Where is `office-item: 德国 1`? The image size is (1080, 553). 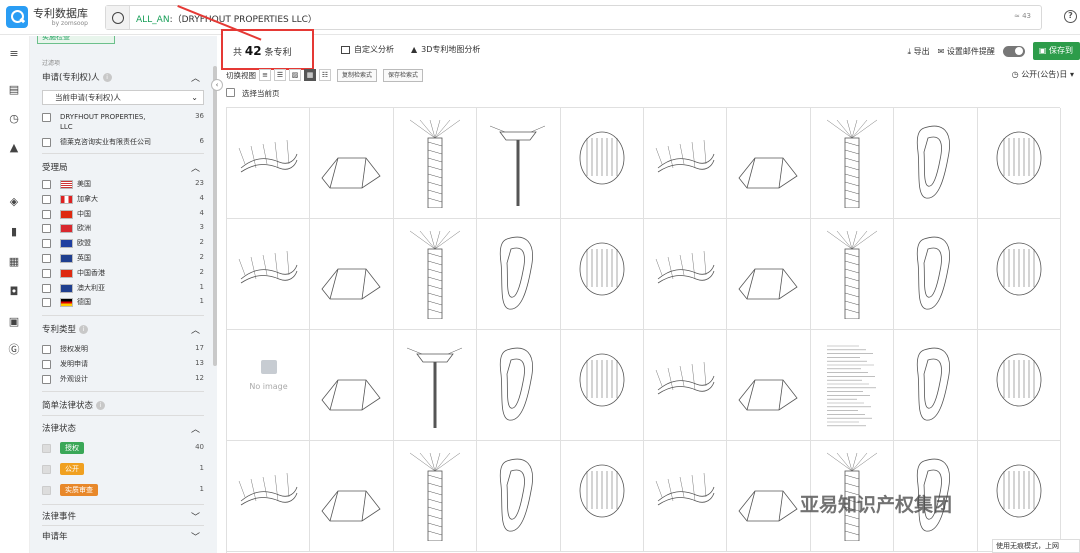
office-item: 德国 1 is located at coordinates (123, 303).